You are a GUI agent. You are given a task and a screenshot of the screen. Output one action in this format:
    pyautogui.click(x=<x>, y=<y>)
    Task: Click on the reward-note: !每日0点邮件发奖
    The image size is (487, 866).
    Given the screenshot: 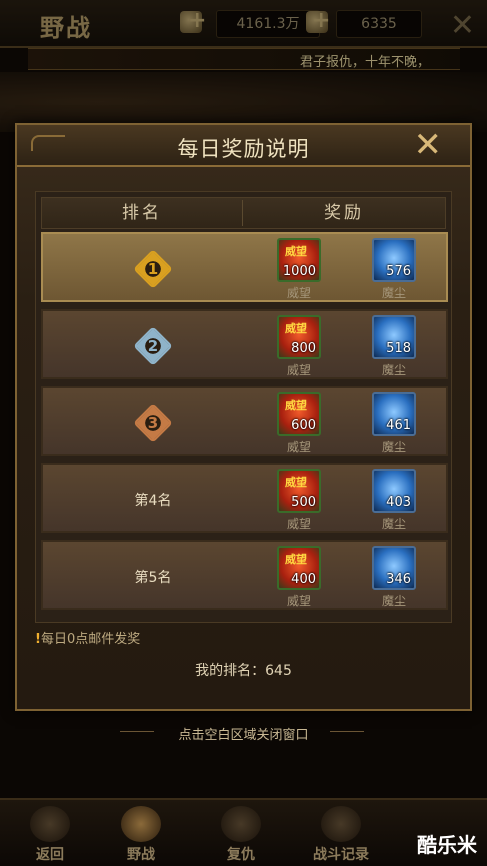 What is the action you would take?
    pyautogui.click(x=87, y=637)
    